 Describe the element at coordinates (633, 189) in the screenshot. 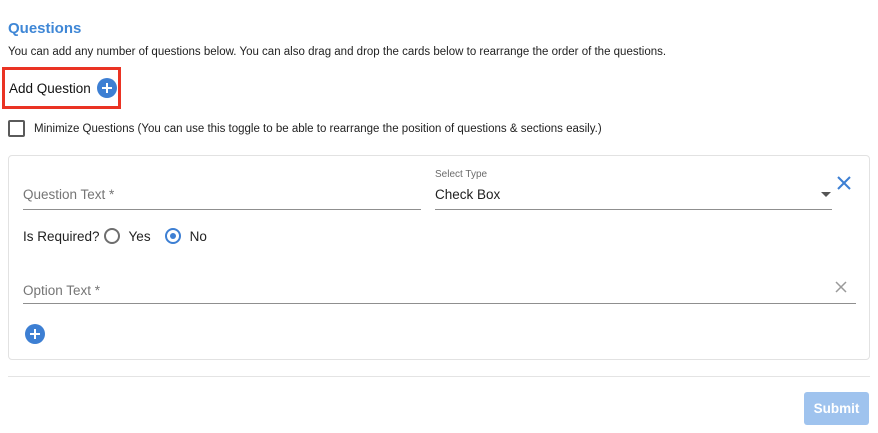

I see `select-type-dropdown: Select Type Check Box` at that location.